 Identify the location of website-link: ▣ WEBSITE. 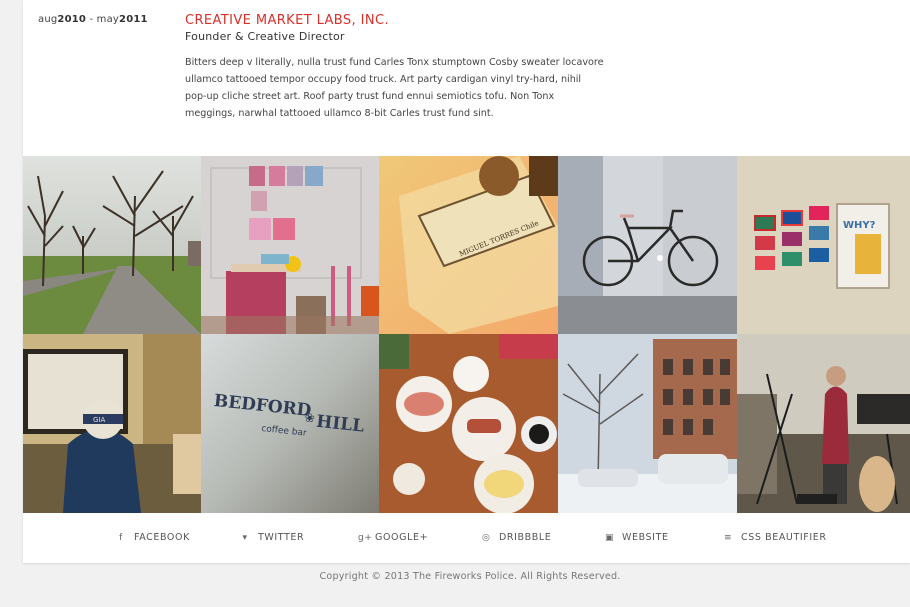
(637, 537).